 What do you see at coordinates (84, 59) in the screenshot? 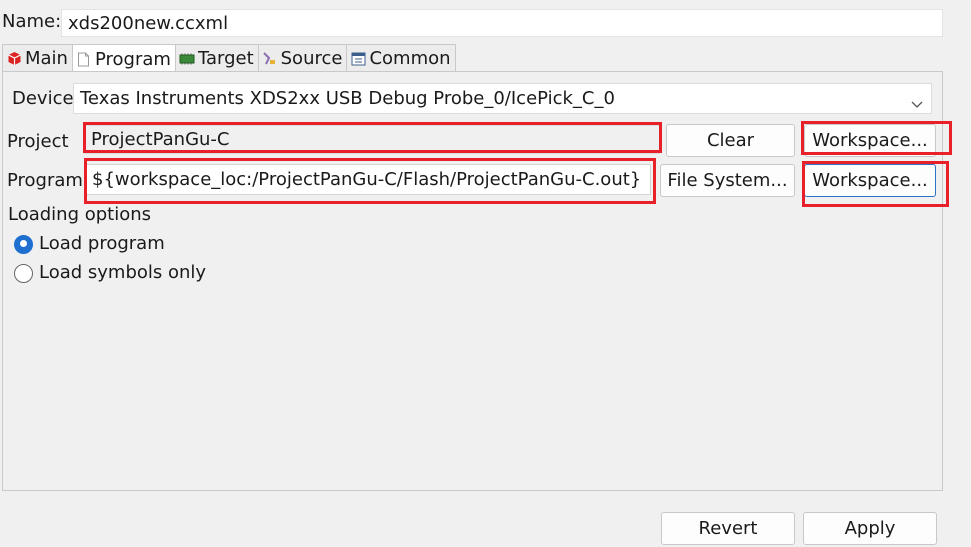
I see `program-tab-icon` at bounding box center [84, 59].